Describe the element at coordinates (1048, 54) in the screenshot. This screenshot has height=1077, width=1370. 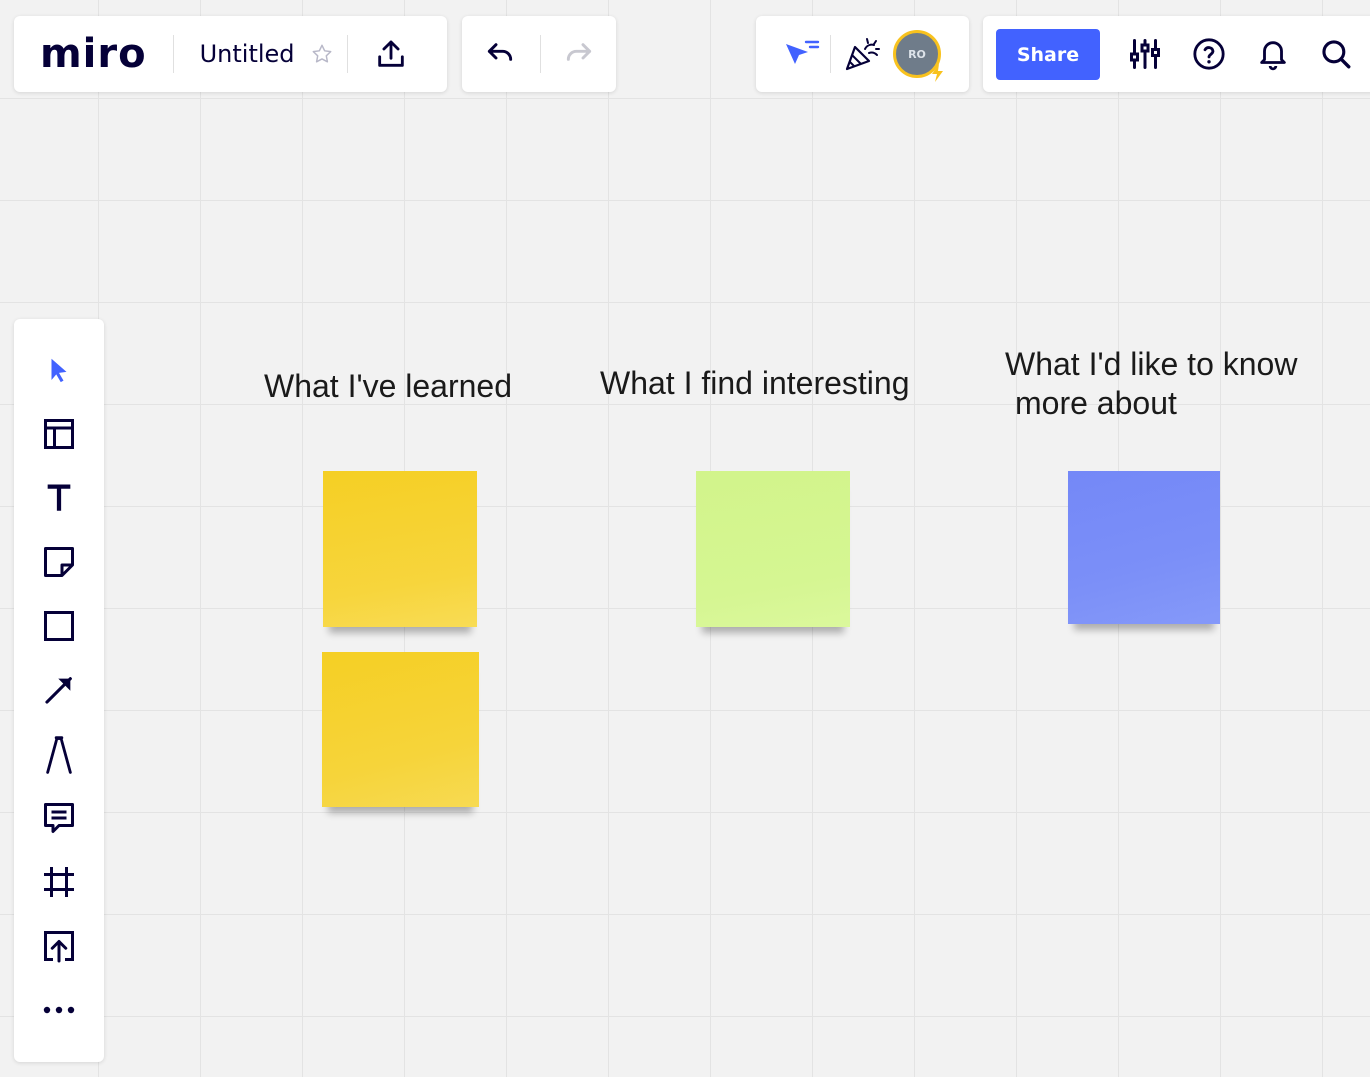
I see `share-button: Share` at that location.